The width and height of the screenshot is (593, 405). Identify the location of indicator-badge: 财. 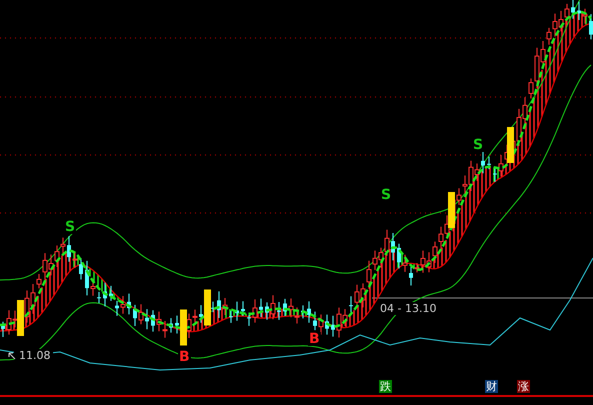
(491, 386).